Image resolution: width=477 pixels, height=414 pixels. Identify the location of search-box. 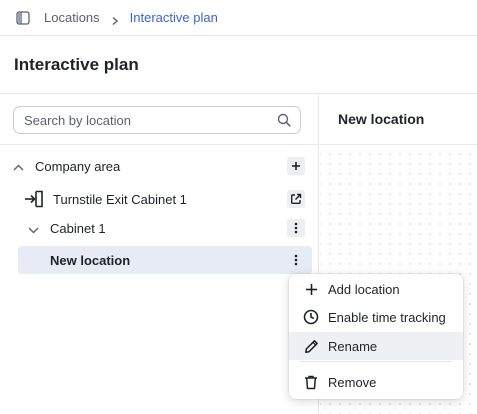
(157, 120).